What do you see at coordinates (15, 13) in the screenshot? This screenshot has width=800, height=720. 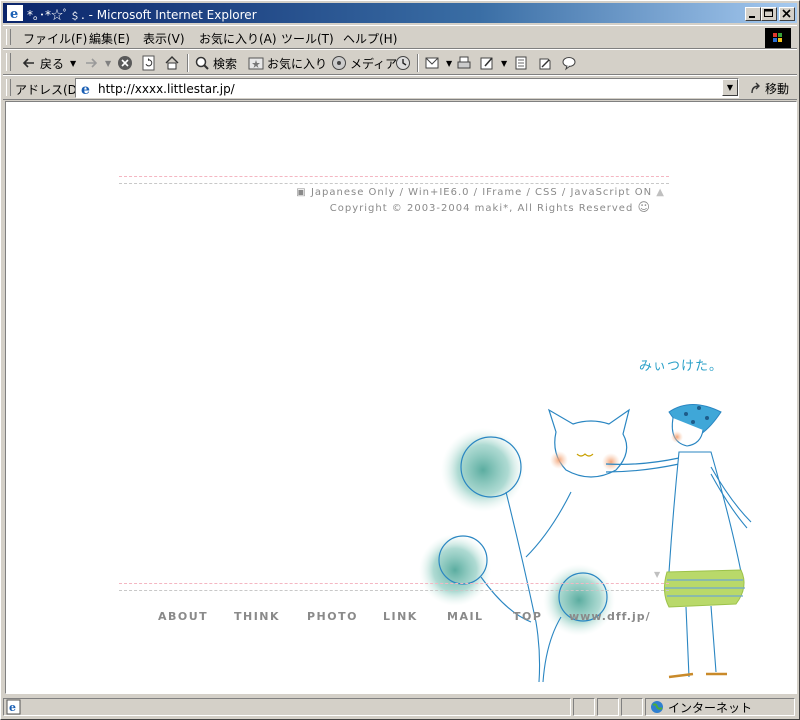 I see `ie-icon: e` at bounding box center [15, 13].